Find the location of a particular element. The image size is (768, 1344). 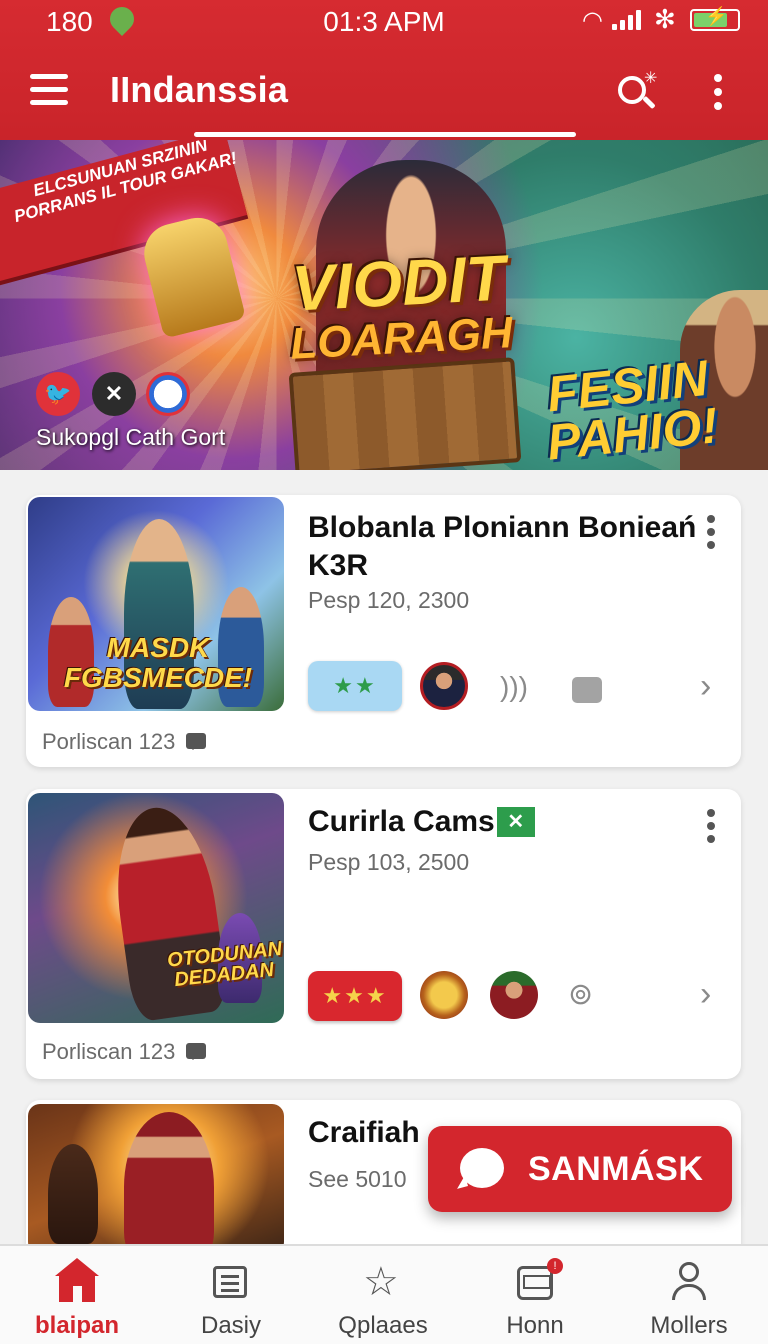

signal-icon is located at coordinates (628, 20).